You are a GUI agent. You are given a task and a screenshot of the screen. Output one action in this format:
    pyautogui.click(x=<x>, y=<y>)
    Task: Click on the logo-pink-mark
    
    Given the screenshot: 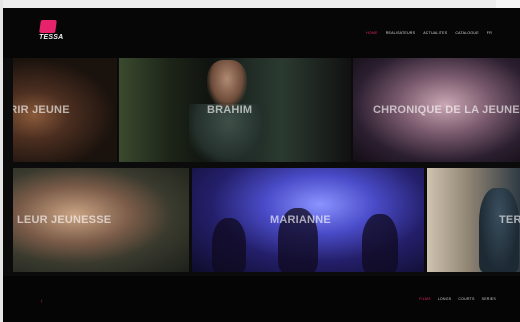 What is the action you would take?
    pyautogui.click(x=48, y=26)
    